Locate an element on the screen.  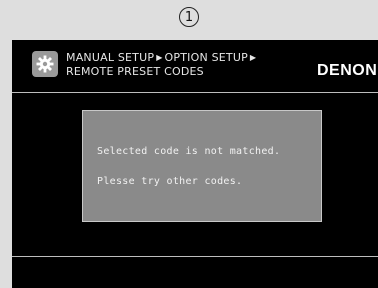
step-marker: 1 is located at coordinates (189, 17).